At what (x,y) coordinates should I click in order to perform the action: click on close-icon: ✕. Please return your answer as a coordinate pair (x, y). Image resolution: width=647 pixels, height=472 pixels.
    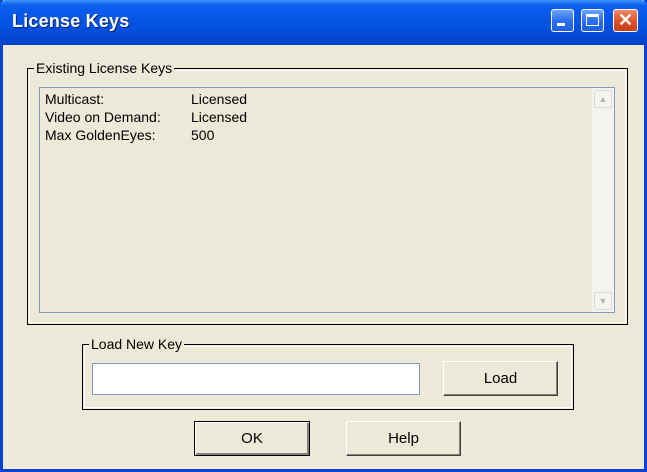
    Looking at the image, I should click on (625, 20).